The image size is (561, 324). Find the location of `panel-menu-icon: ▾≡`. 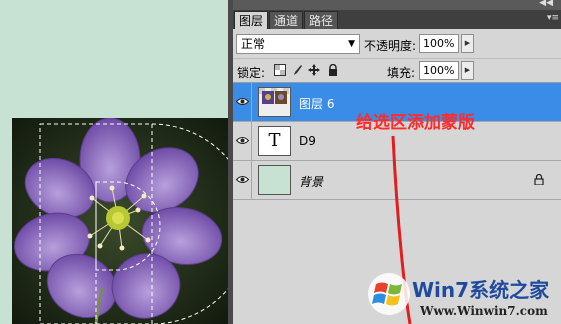

panel-menu-icon: ▾≡ is located at coordinates (553, 18).